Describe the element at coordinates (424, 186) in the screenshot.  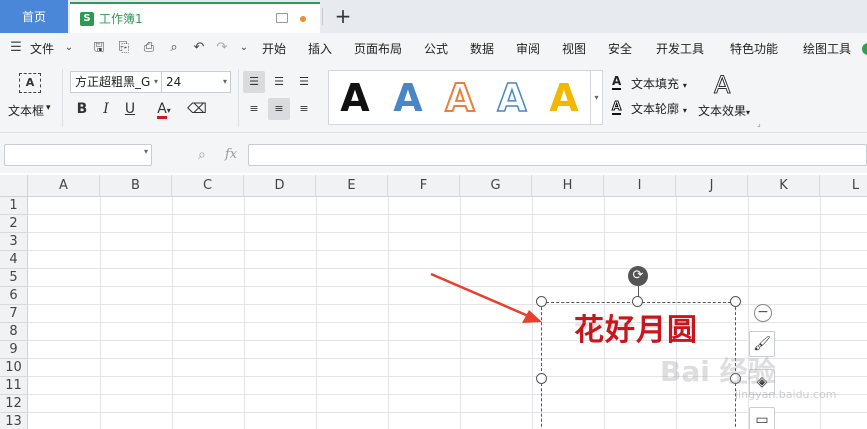
I see `column-header-f: F` at that location.